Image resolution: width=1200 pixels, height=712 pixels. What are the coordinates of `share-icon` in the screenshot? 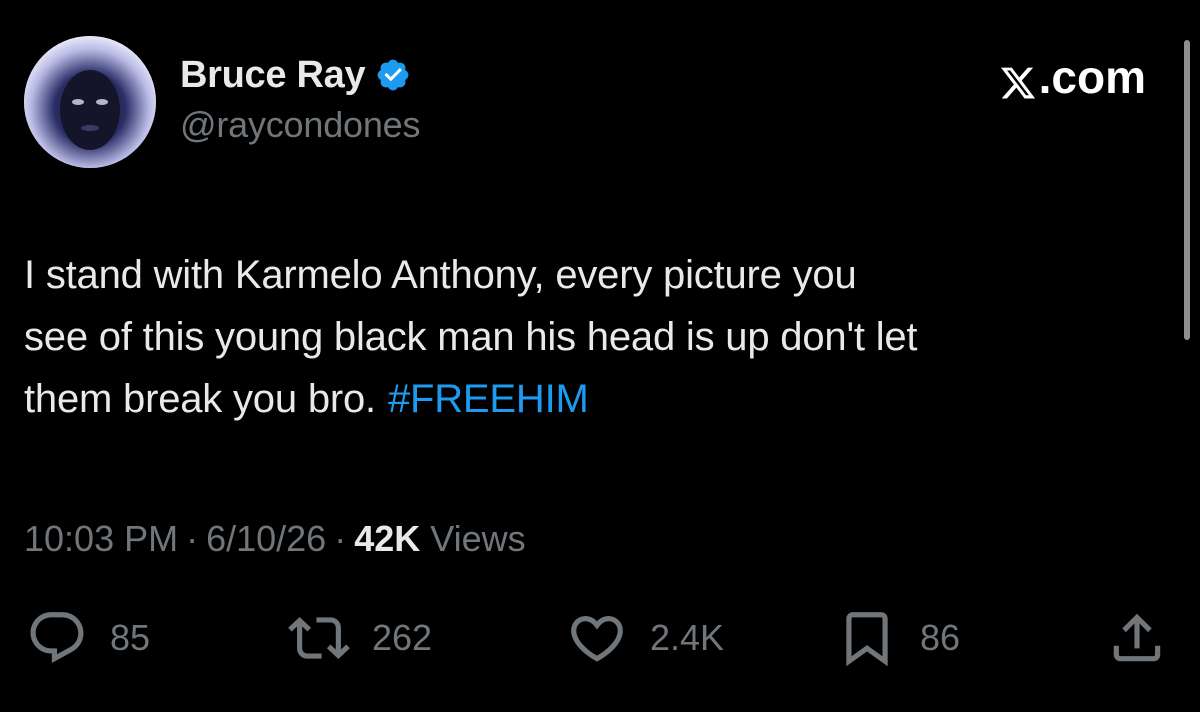 It's located at (1137, 638).